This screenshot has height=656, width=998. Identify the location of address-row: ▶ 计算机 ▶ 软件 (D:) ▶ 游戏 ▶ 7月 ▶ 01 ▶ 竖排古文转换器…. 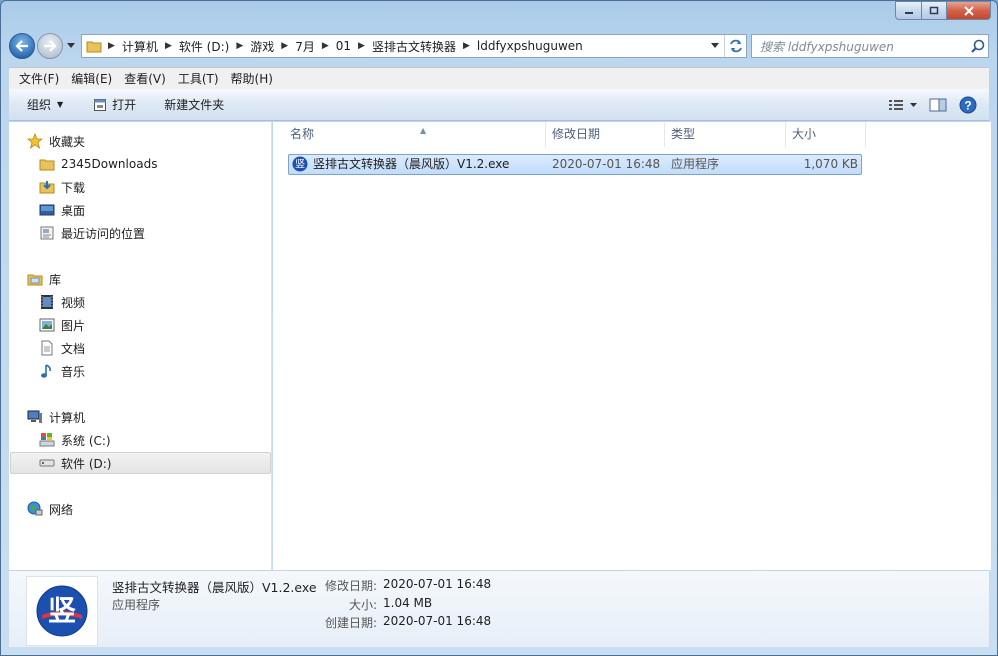
(499, 46).